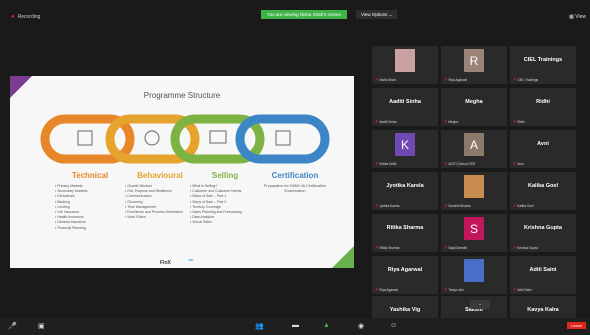 The image size is (590, 335). Describe the element at coordinates (295, 175) in the screenshot. I see `column-heading: Certification` at that location.